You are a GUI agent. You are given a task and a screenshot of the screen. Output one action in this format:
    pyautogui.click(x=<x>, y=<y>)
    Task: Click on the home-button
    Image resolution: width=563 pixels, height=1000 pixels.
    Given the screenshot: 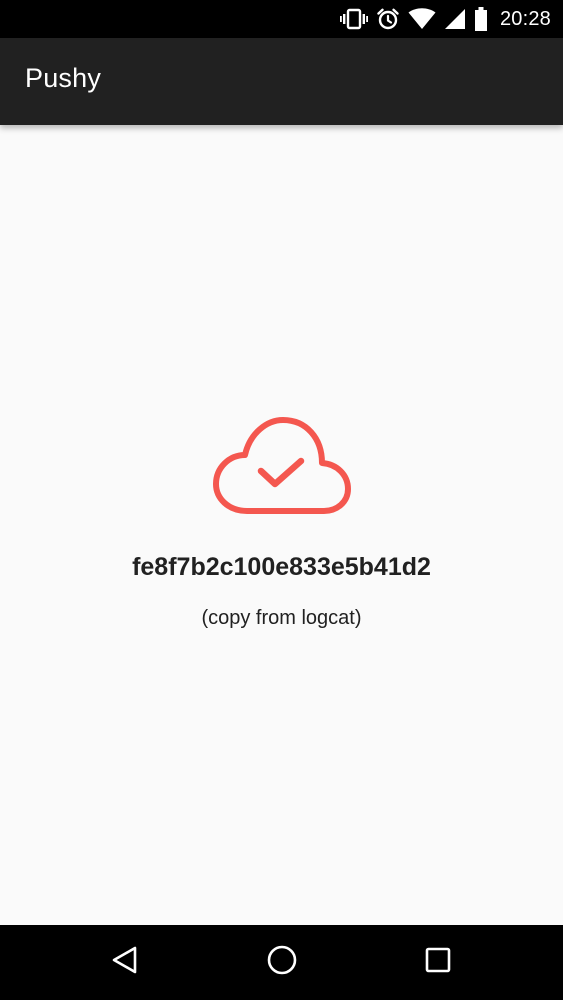 What is the action you would take?
    pyautogui.click(x=282, y=962)
    